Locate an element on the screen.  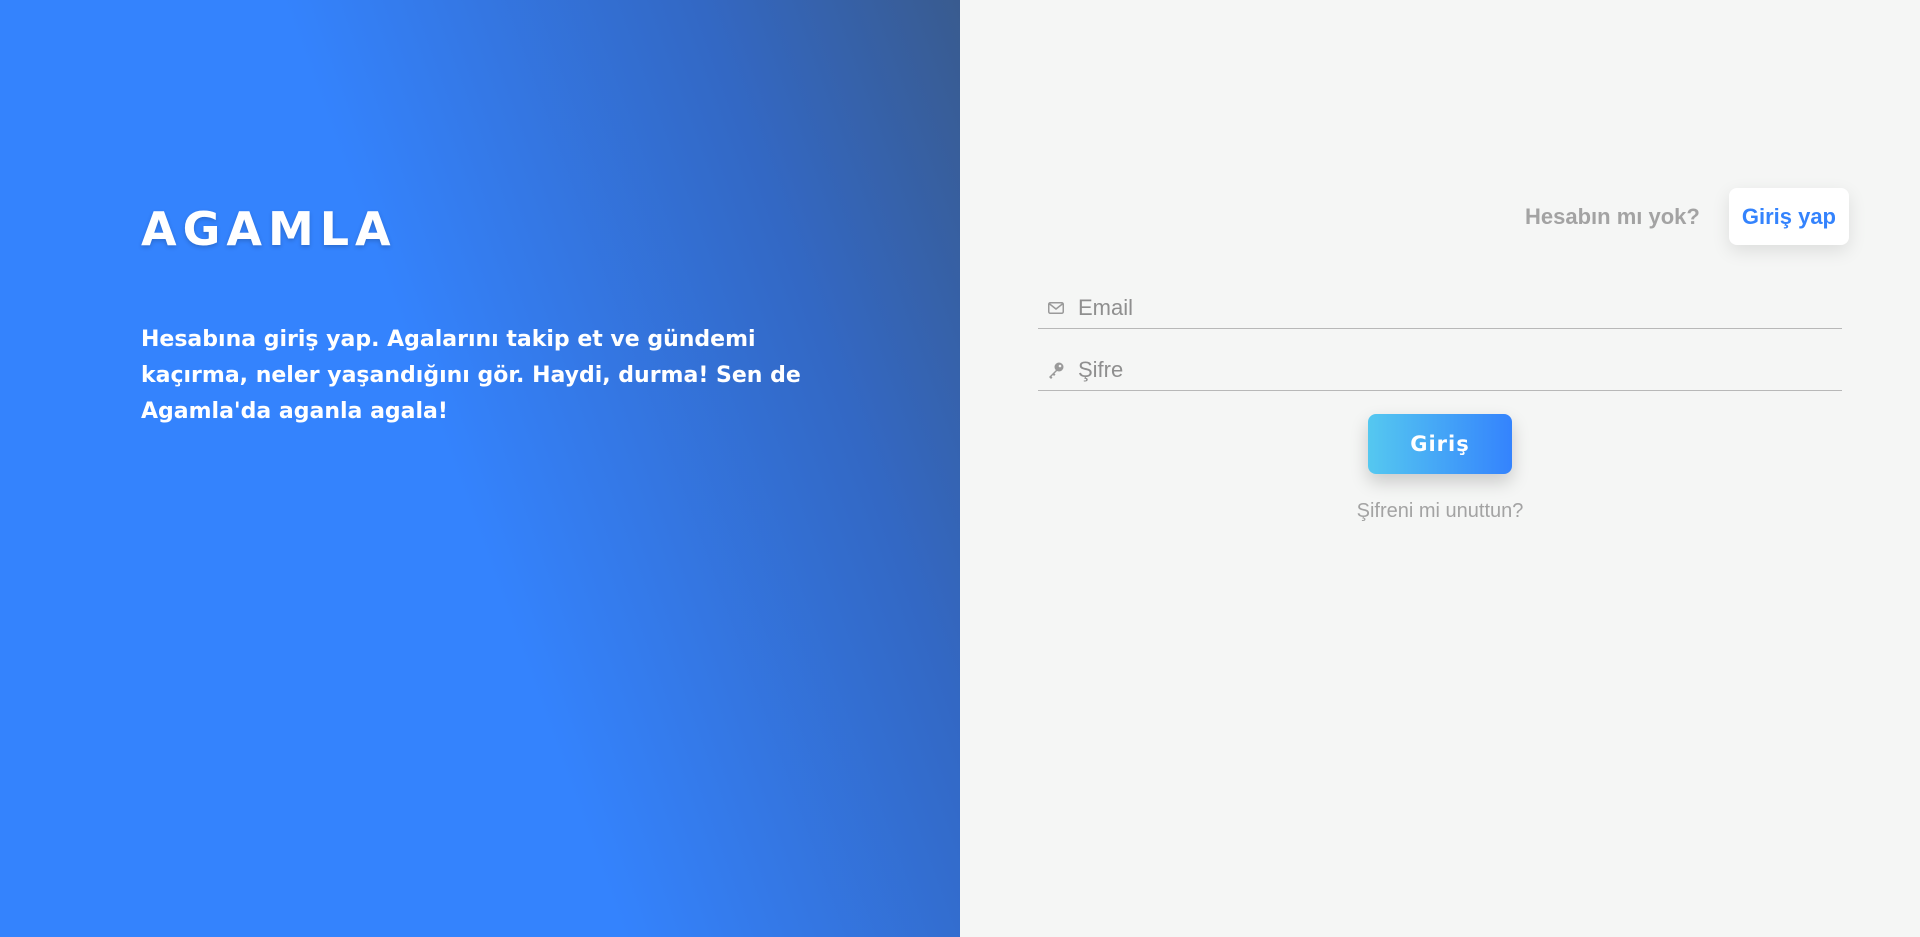
password-field-wrapper is located at coordinates (1440, 370).